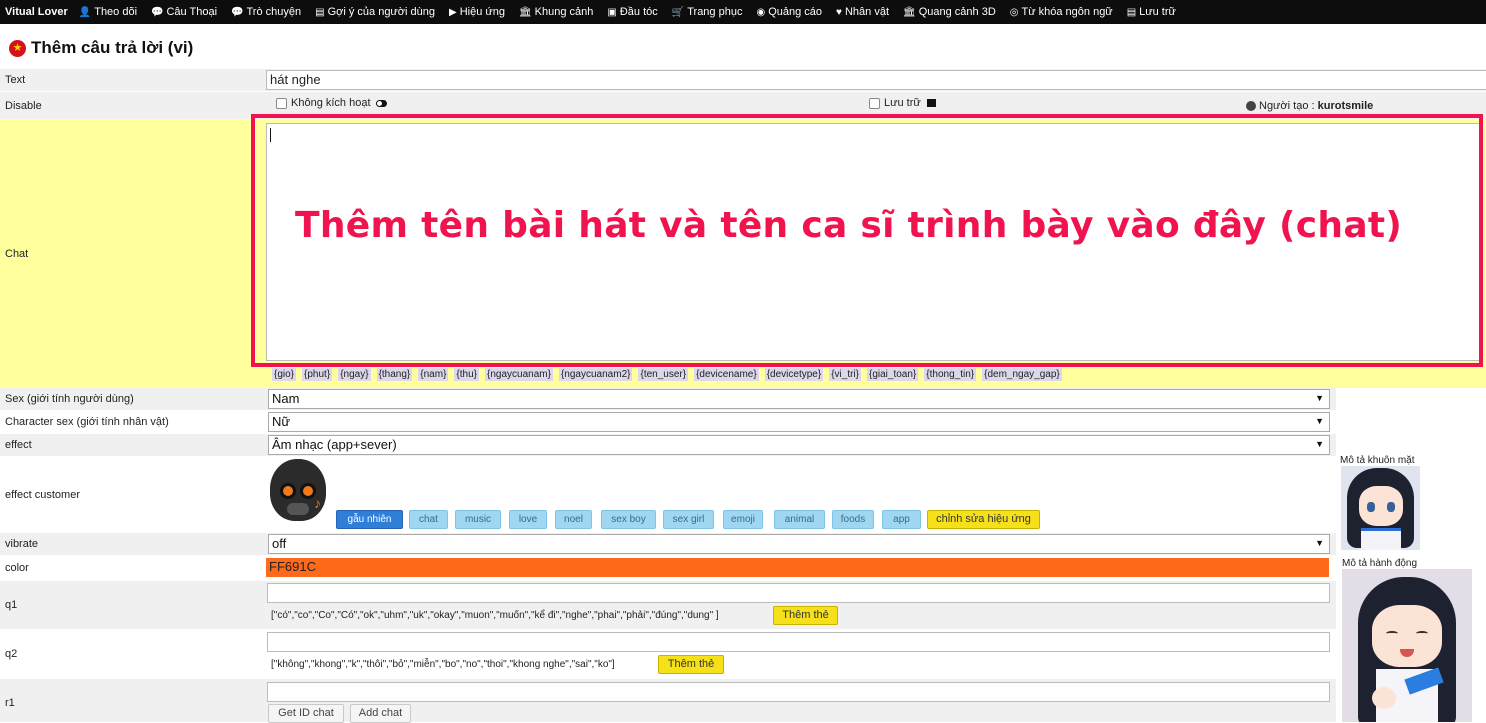  Describe the element at coordinates (1157, 12) in the screenshot. I see `nav-item-label: Lưu trữ` at that location.